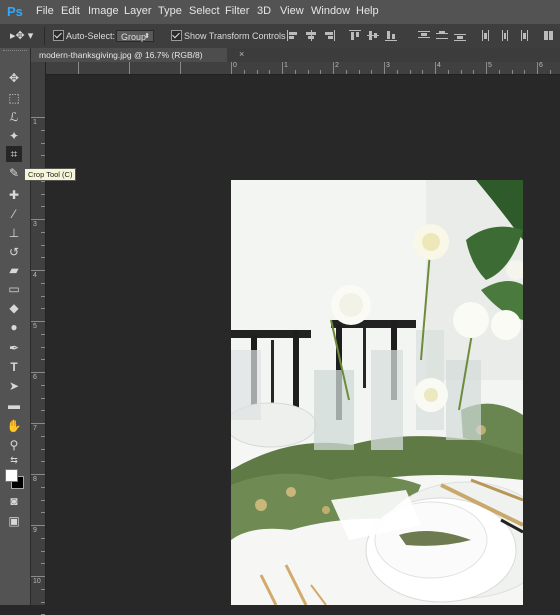 The height and width of the screenshot is (615, 560). What do you see at coordinates (14, 117) in the screenshot?
I see `lasso-tool-icon: ℒ` at bounding box center [14, 117].